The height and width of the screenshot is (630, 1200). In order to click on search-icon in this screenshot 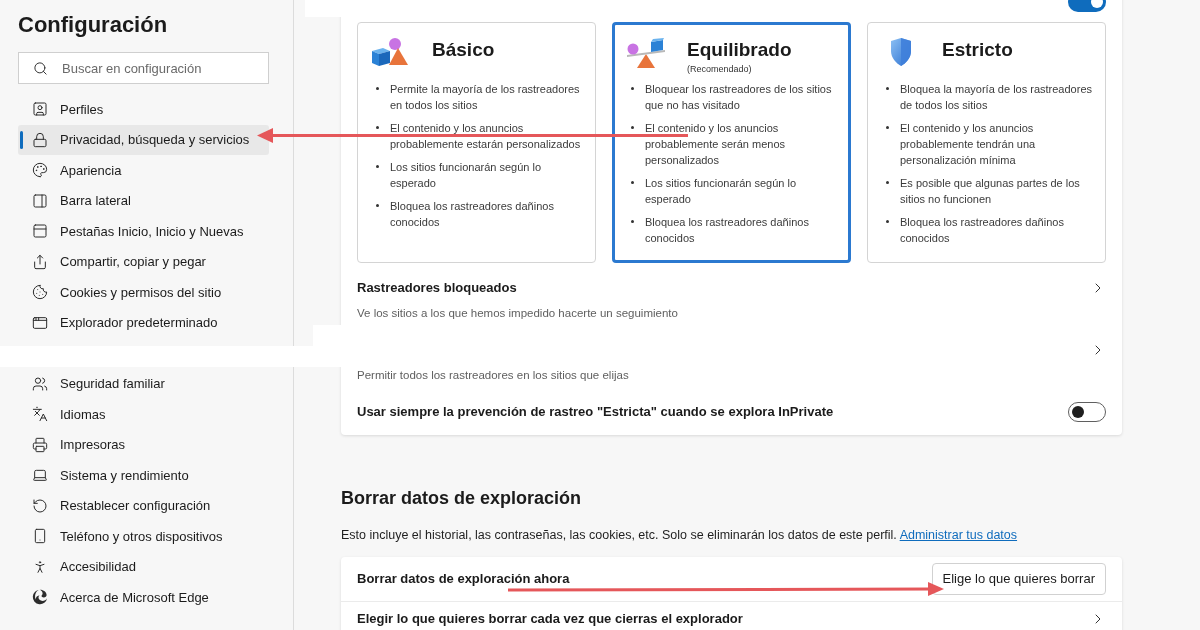, I will do `click(40, 68)`.